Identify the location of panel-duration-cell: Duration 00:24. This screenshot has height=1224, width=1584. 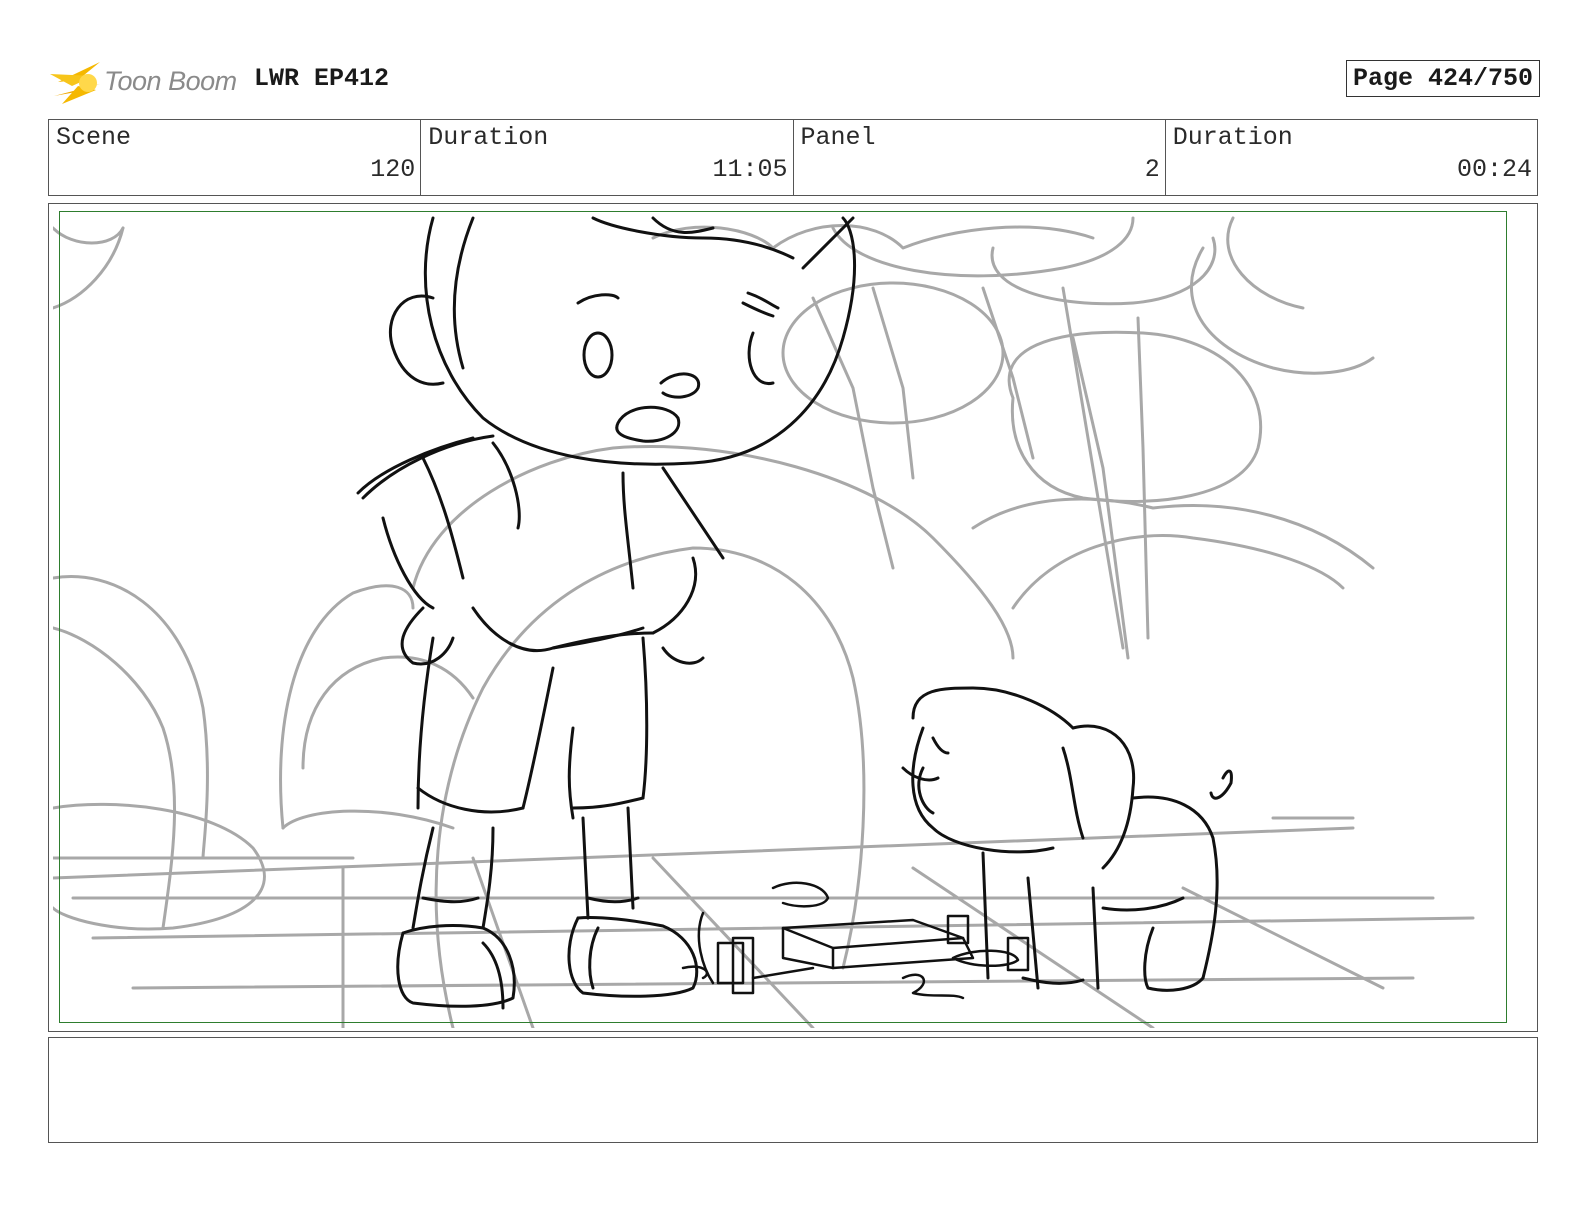
(1351, 157).